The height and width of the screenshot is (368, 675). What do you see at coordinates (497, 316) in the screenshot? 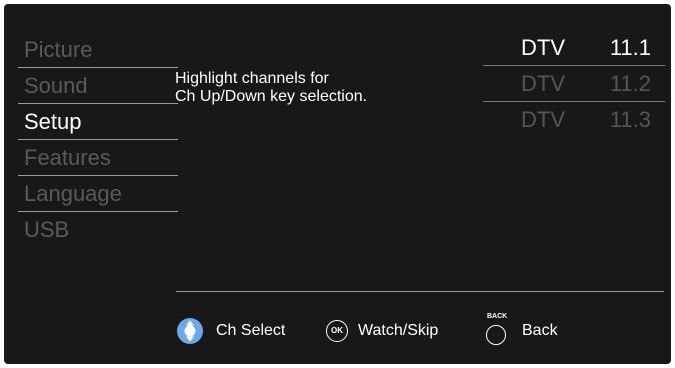
I see `back-icon-text: BACK` at bounding box center [497, 316].